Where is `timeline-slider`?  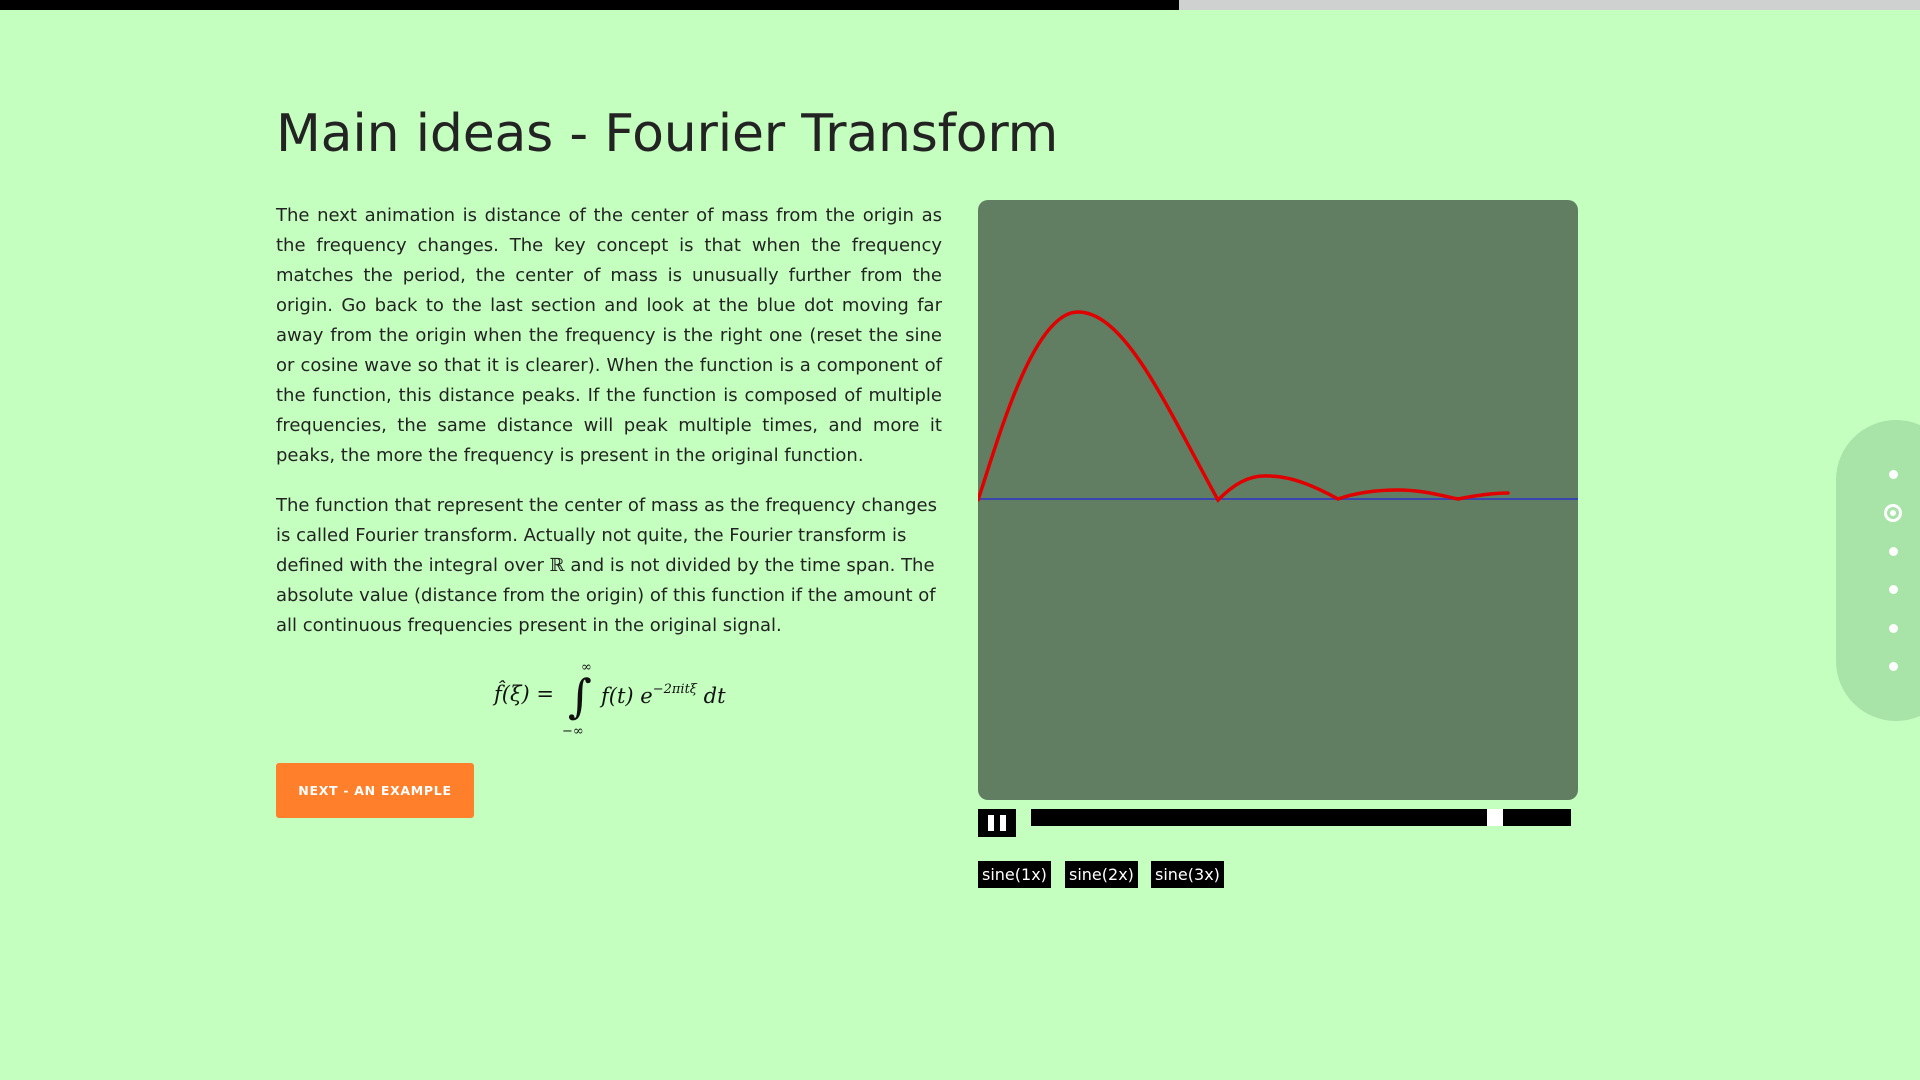 timeline-slider is located at coordinates (1301, 817).